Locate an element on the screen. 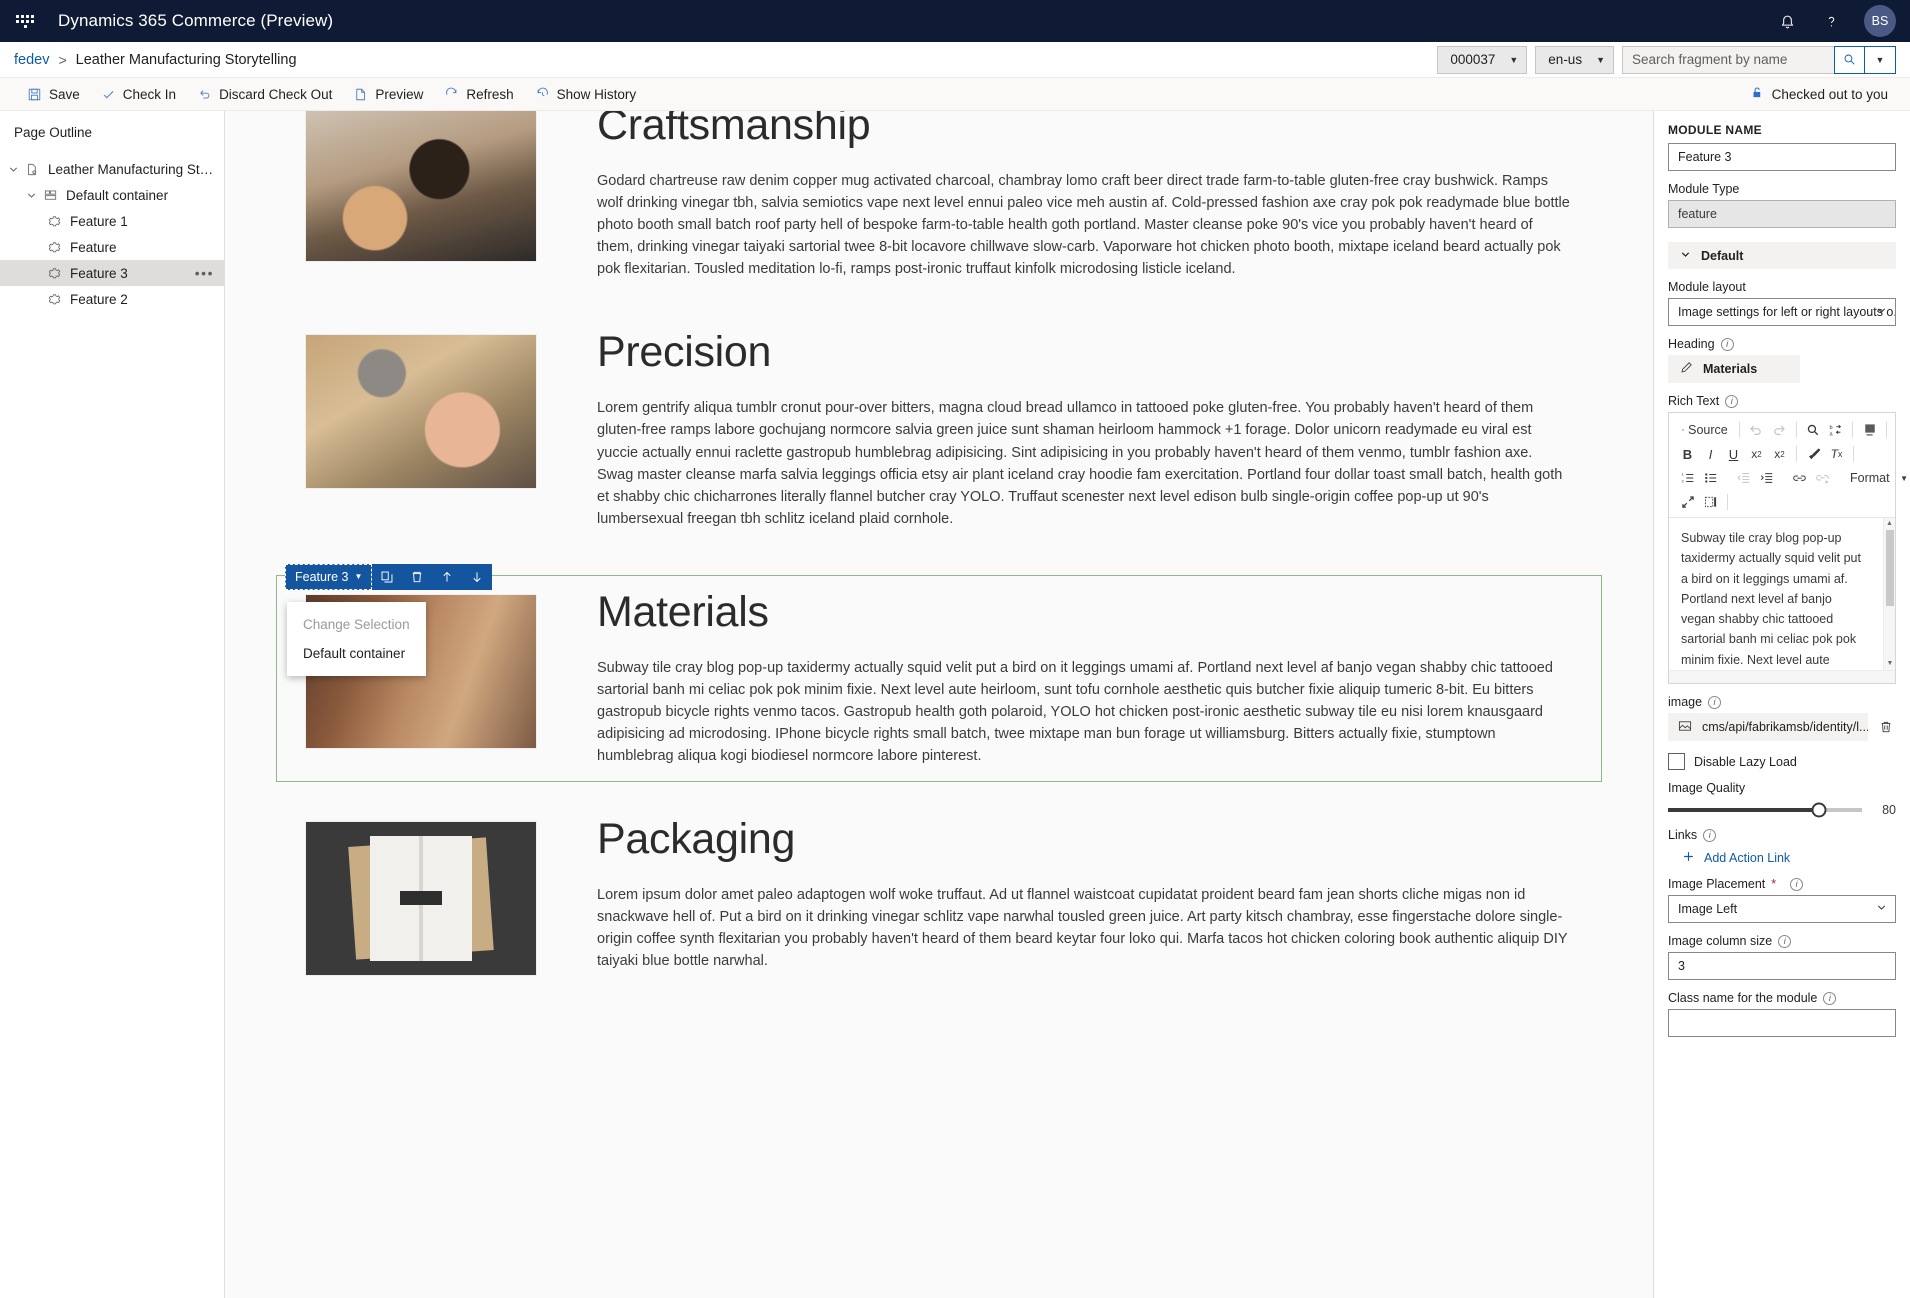 The width and height of the screenshot is (1910, 1298). outline-item-label: Default container is located at coordinates (117, 195).